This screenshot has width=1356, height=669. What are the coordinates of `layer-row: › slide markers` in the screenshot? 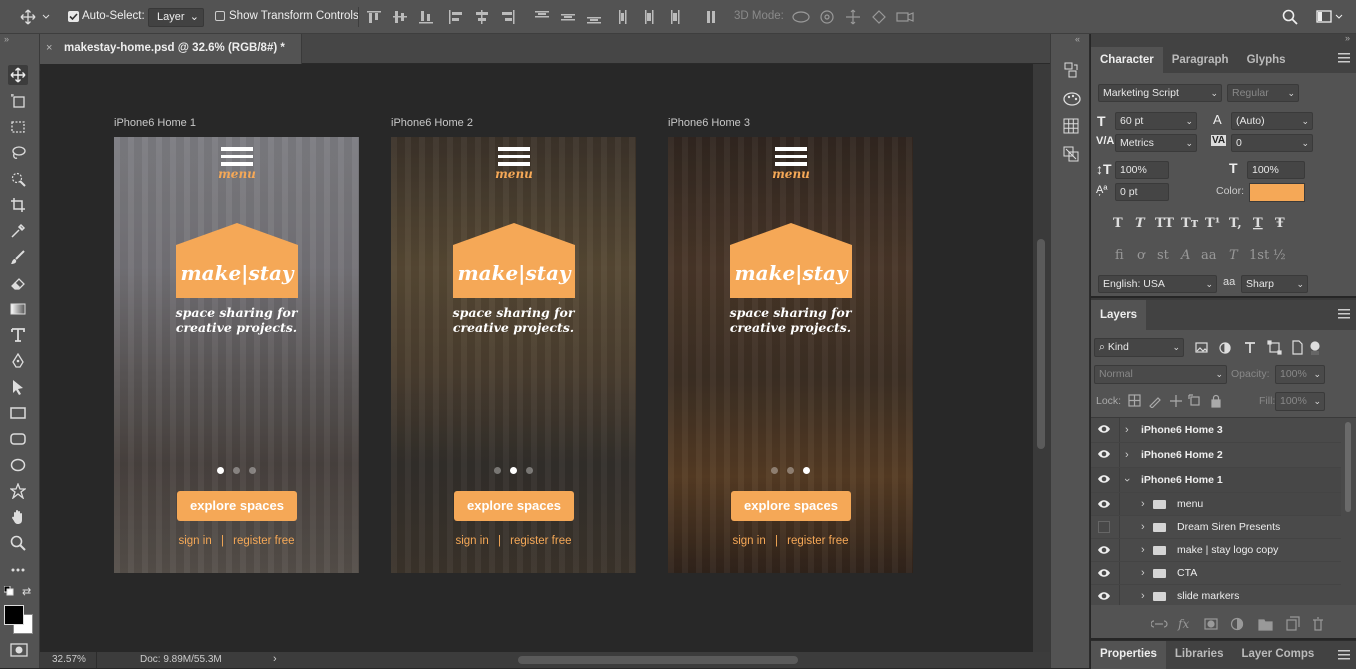 It's located at (1216, 595).